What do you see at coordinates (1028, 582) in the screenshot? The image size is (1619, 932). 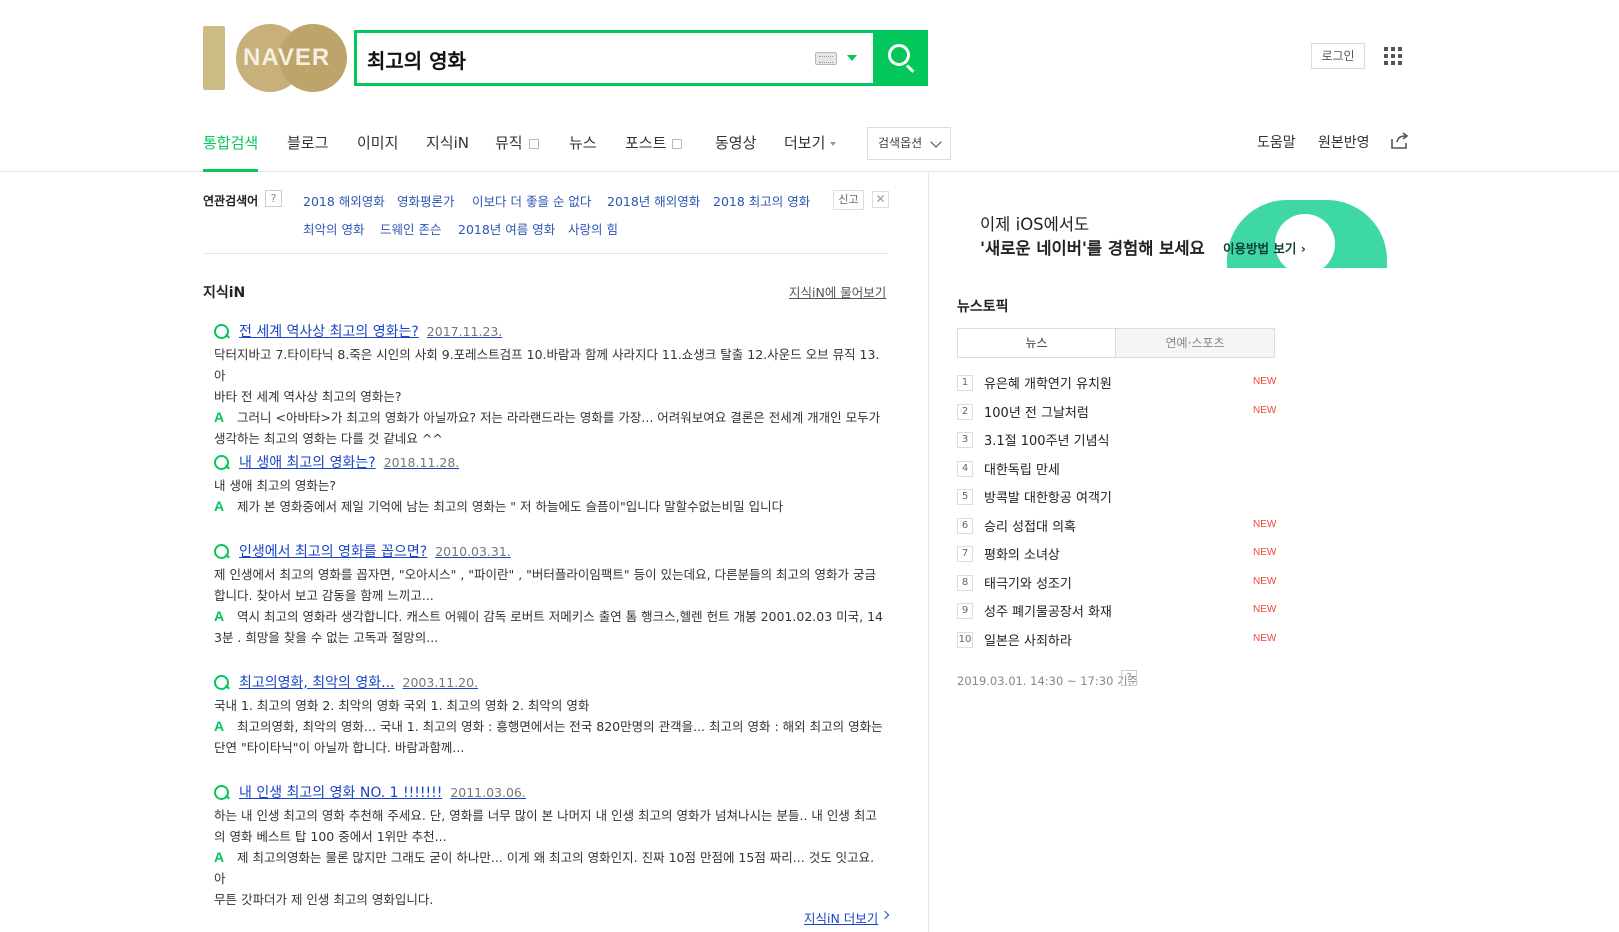 I see `topic-link: 태극기와 성조기` at bounding box center [1028, 582].